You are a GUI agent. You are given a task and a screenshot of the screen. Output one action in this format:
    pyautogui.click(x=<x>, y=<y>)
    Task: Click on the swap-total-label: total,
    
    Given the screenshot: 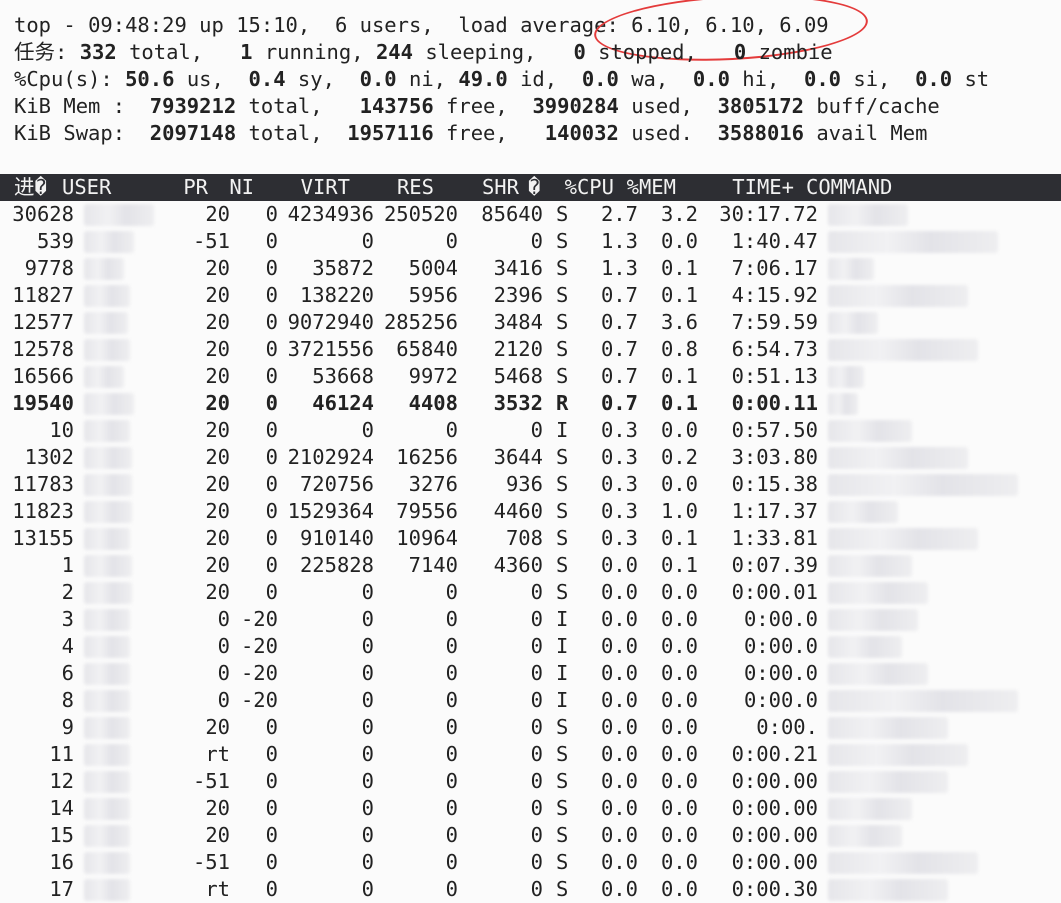 What is the action you would take?
    pyautogui.click(x=285, y=133)
    